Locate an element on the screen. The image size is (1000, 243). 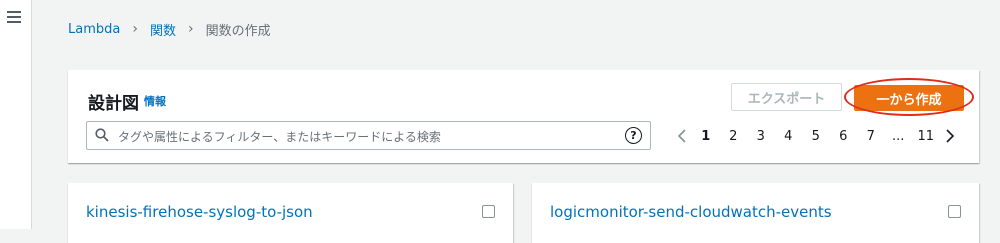
previous-page-icon is located at coordinates (682, 136).